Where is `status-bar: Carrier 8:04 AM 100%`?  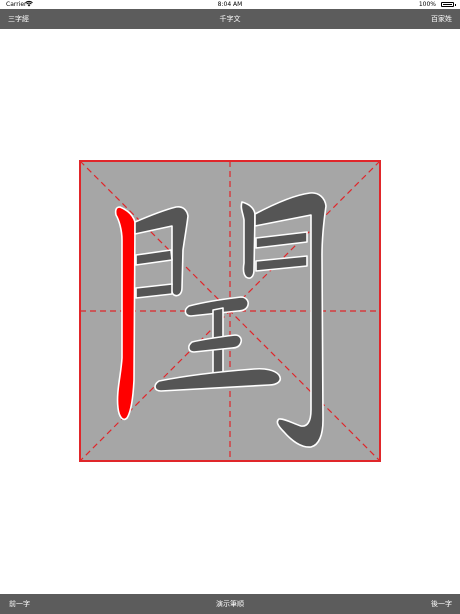 status-bar: Carrier 8:04 AM 100% is located at coordinates (230, 4).